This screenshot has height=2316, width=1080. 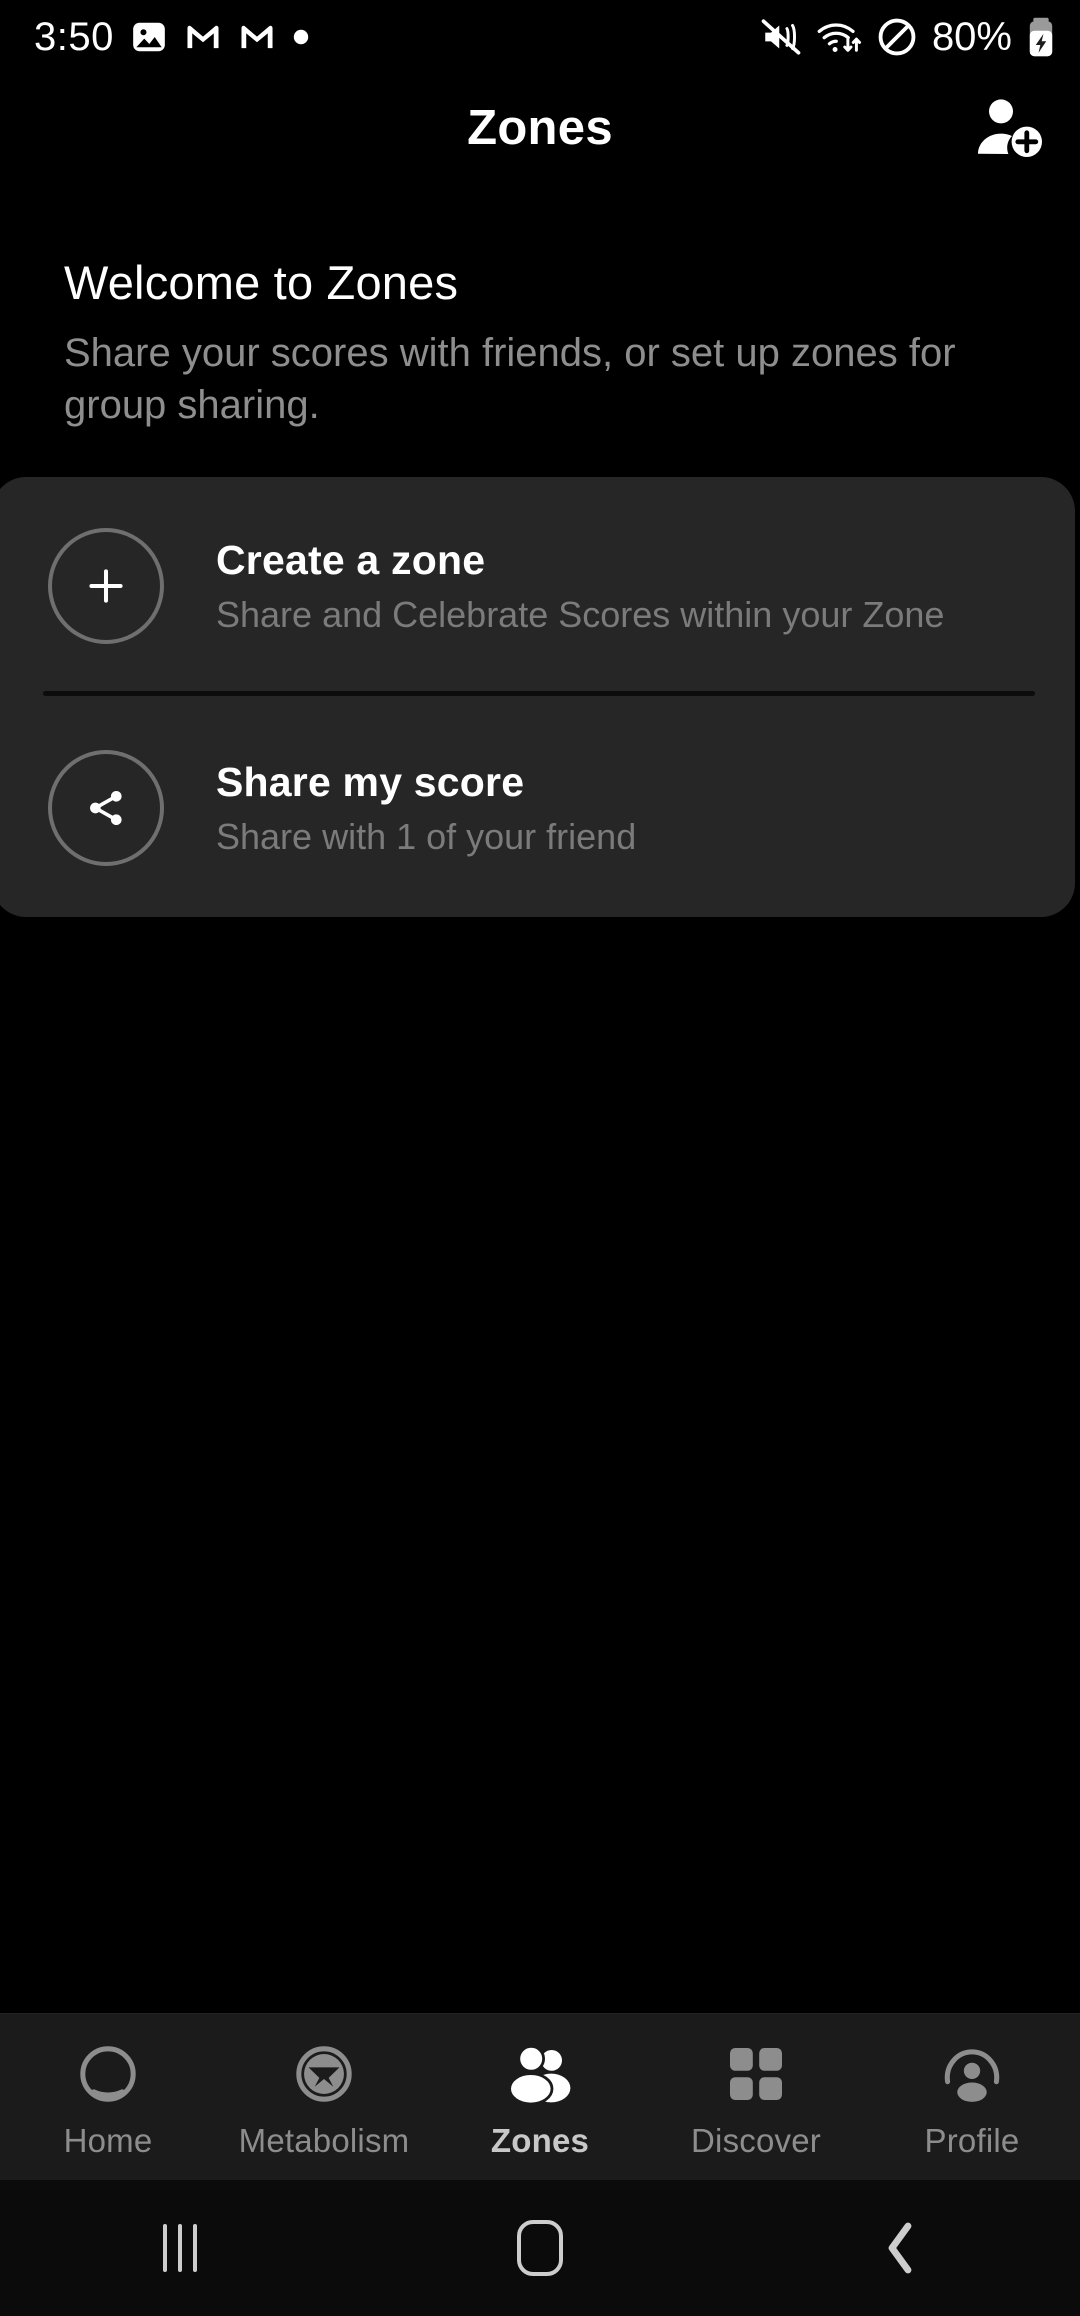 What do you see at coordinates (108, 2140) in the screenshot?
I see `tab-home-label: Home` at bounding box center [108, 2140].